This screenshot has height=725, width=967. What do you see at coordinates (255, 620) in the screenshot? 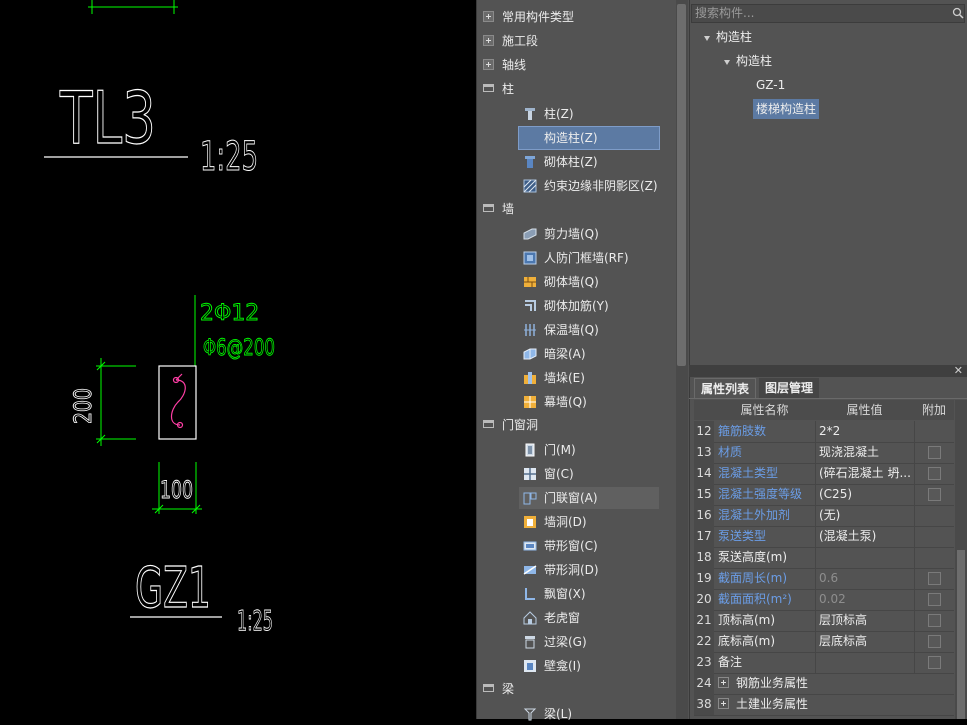
I see `scale-label-2: 1:25` at bounding box center [255, 620].